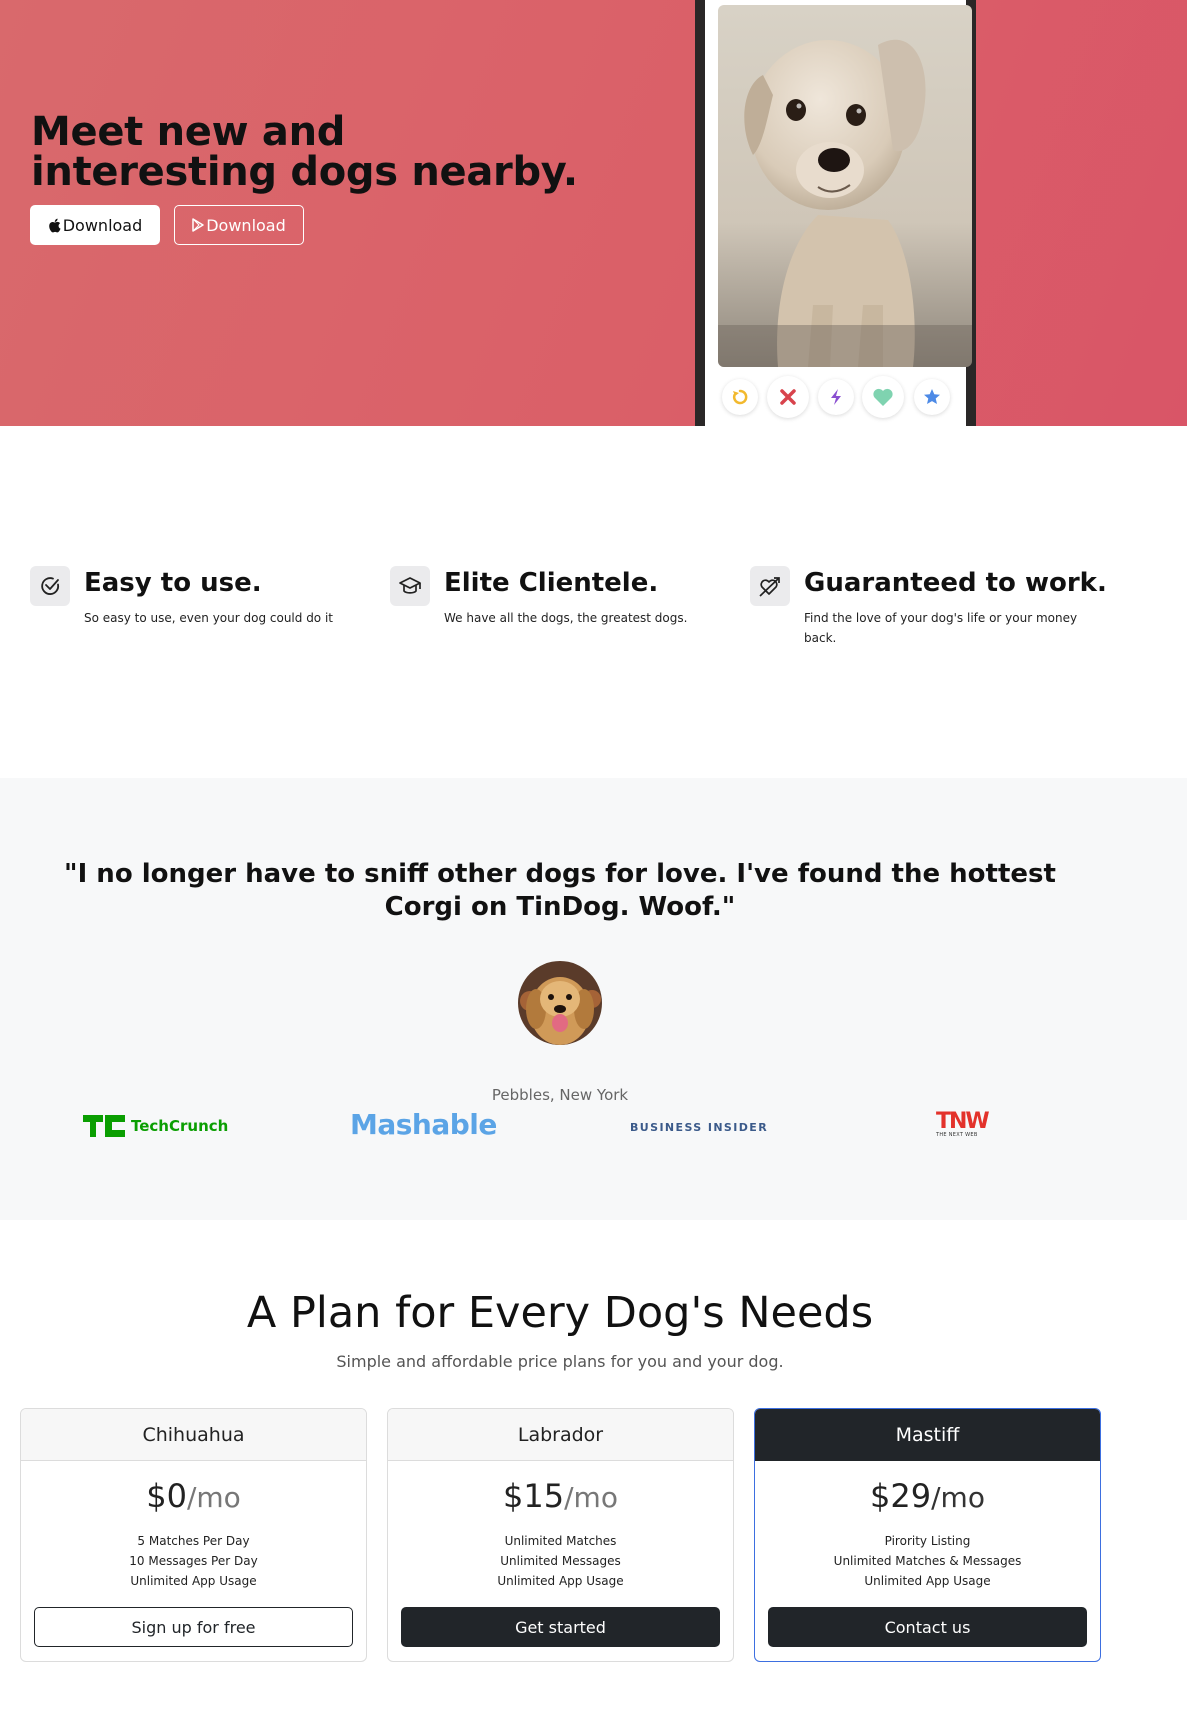 The width and height of the screenshot is (1187, 1730). What do you see at coordinates (193, 1435) in the screenshot?
I see `plan-name: Chihuahua` at bounding box center [193, 1435].